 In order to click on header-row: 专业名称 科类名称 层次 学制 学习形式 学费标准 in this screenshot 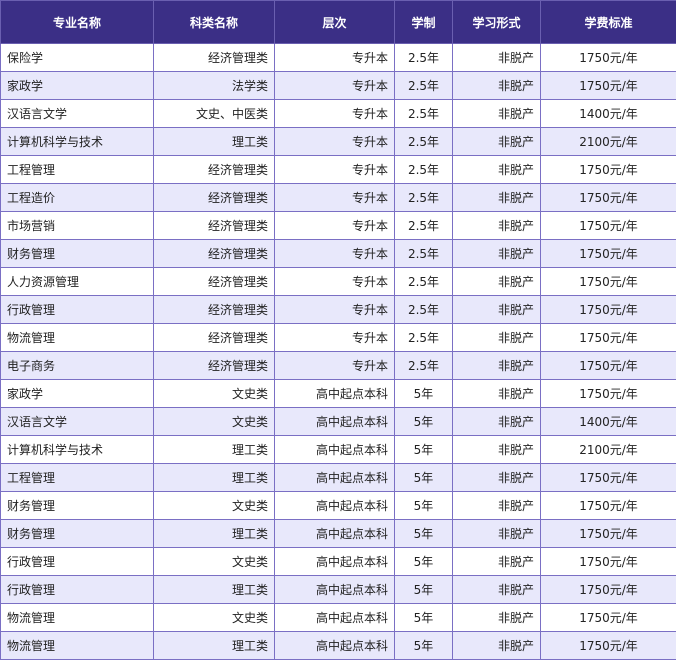, I will do `click(338, 22)`.